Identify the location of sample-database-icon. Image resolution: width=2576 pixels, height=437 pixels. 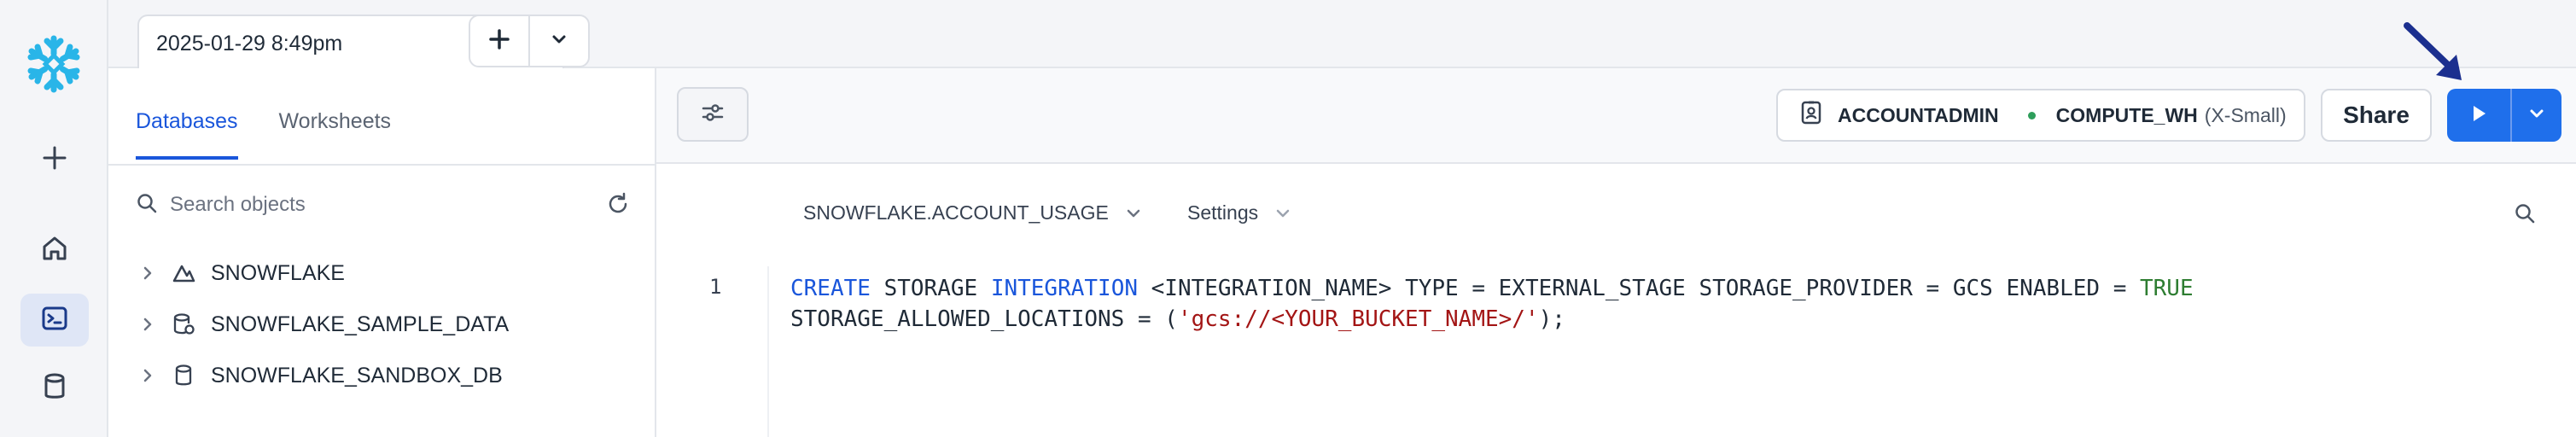
(186, 324).